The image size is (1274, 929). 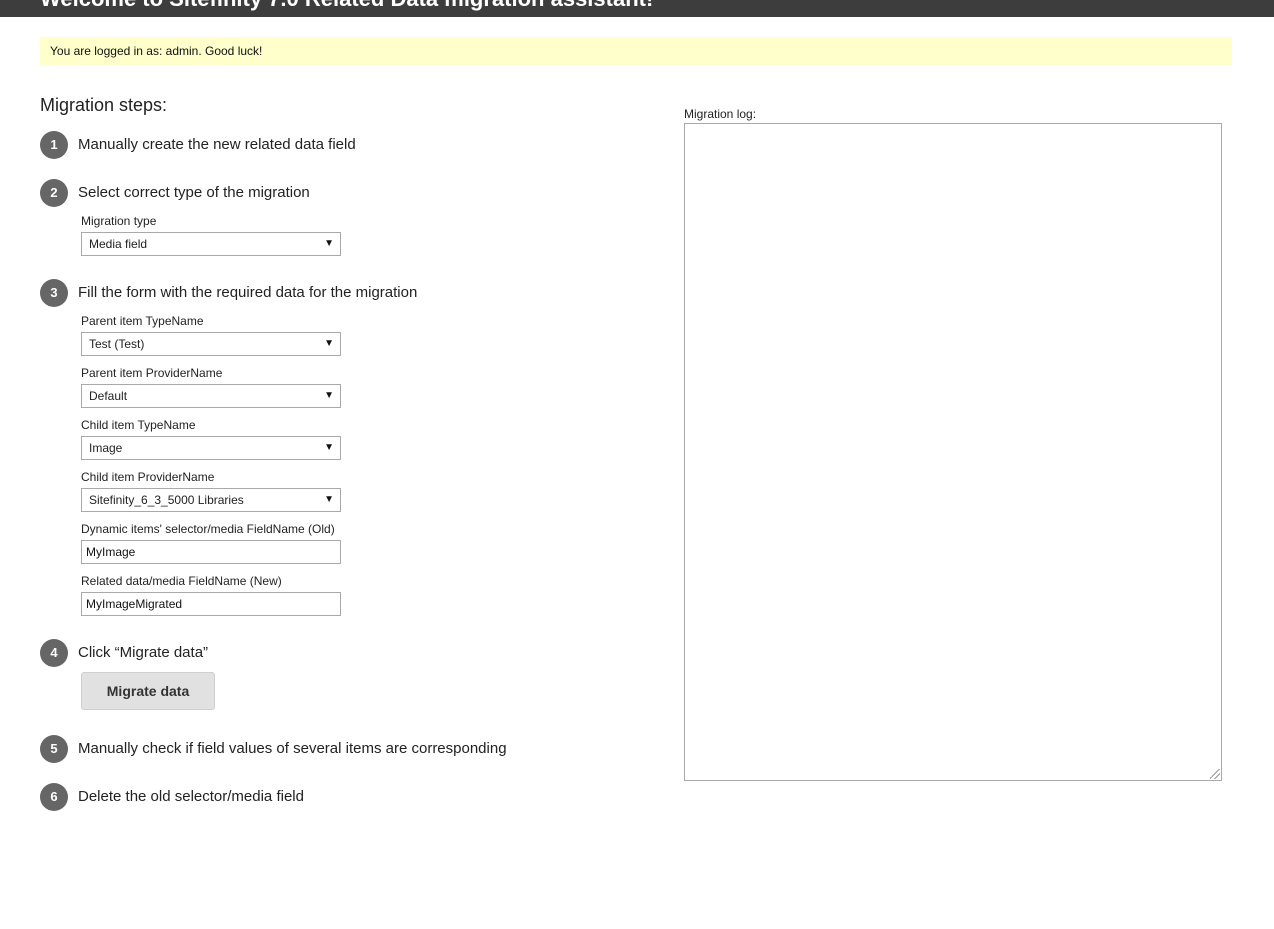 I want to click on parent-type-field: Parent item TypeName Test (Test) ▼, so click(x=211, y=335).